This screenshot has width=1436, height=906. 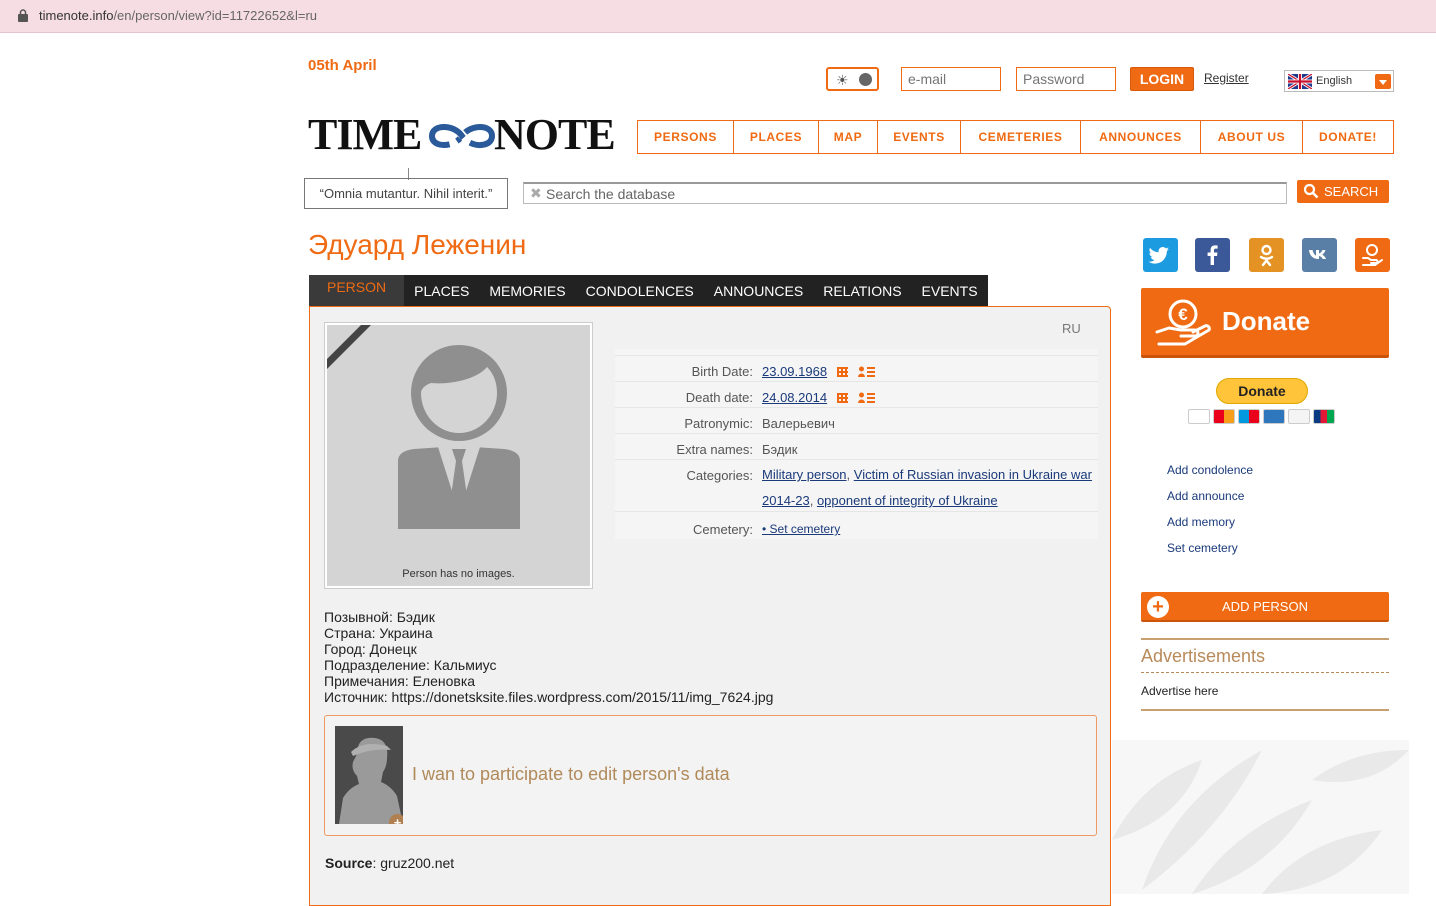 What do you see at coordinates (848, 137) in the screenshot?
I see `nav-map: MAP` at bounding box center [848, 137].